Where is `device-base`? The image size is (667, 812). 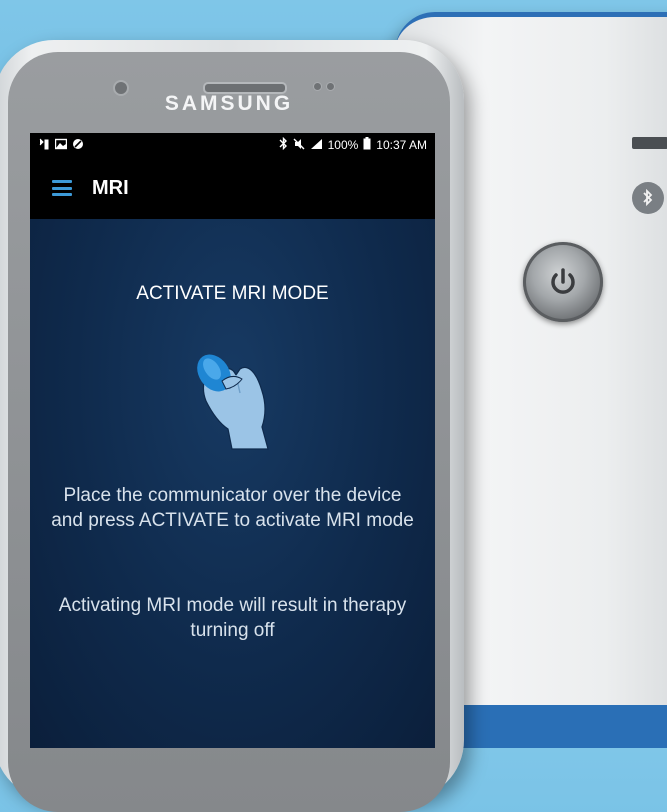 device-base is located at coordinates (558, 726).